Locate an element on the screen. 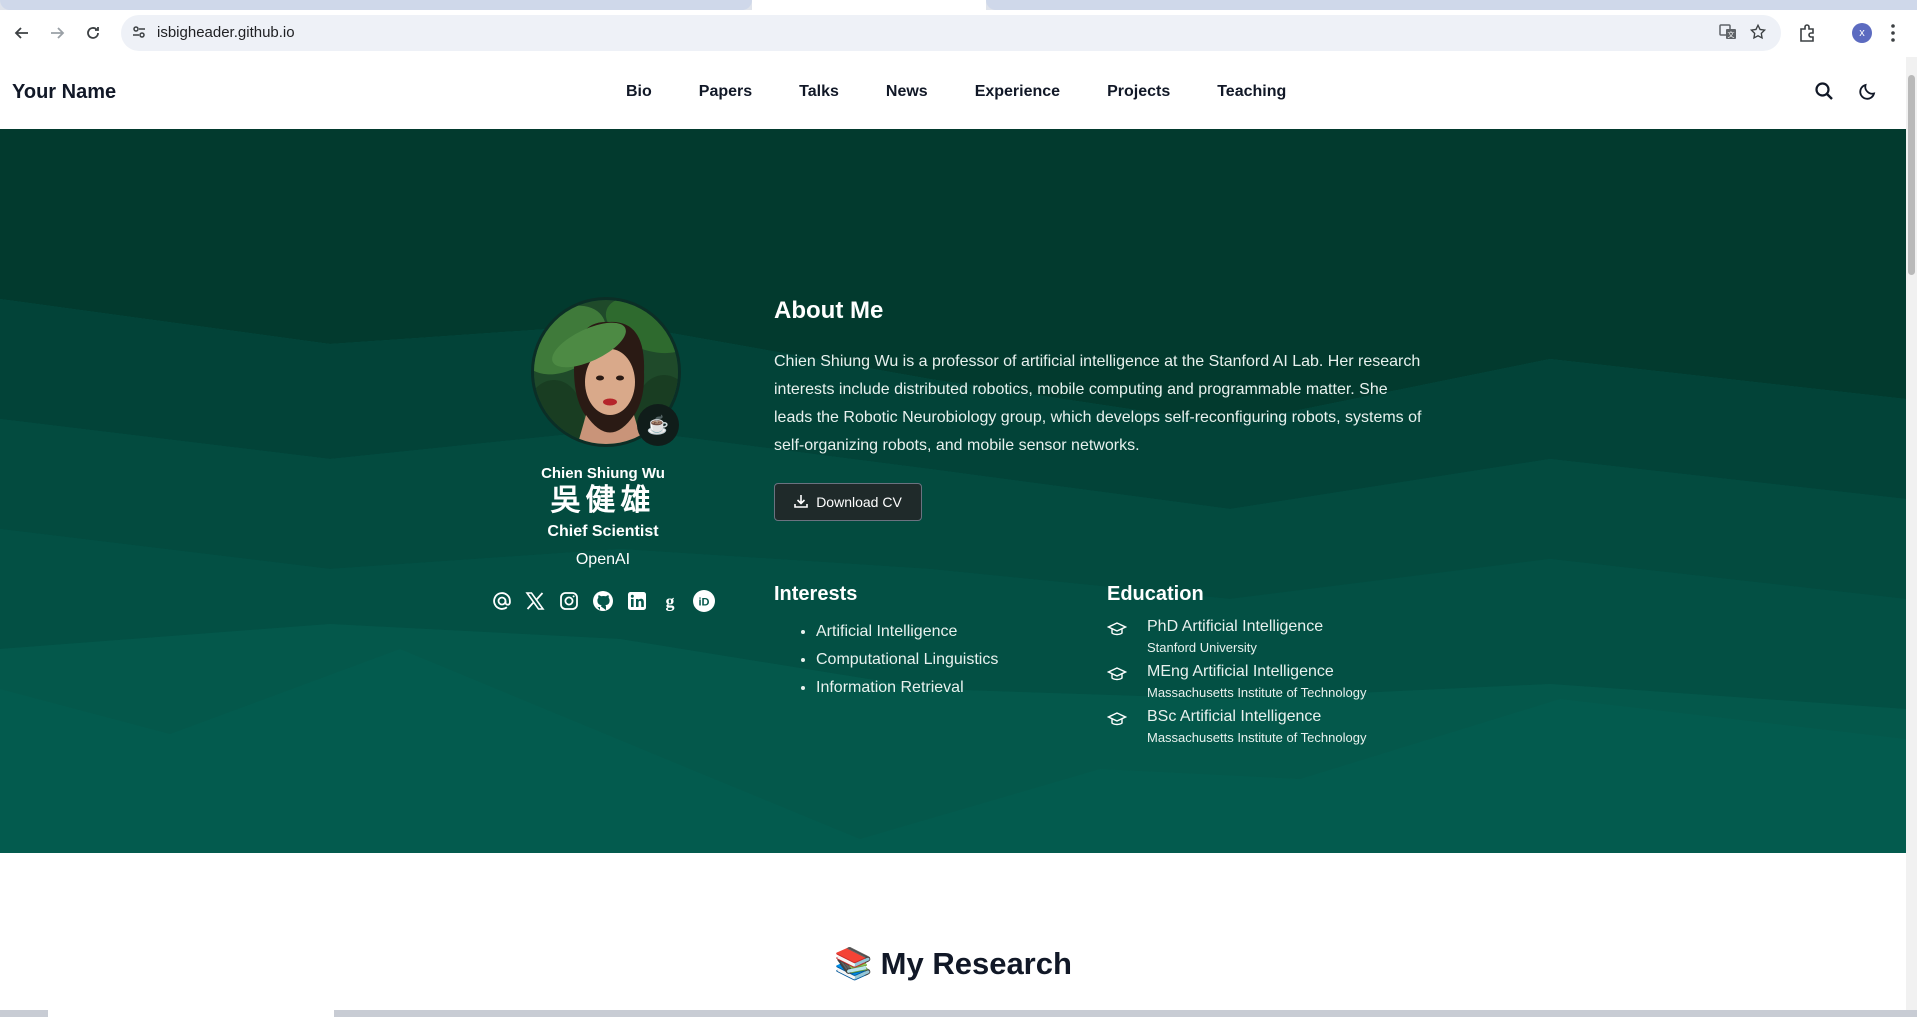 This screenshot has width=1917, height=1017. svg-text: iD is located at coordinates (704, 603).